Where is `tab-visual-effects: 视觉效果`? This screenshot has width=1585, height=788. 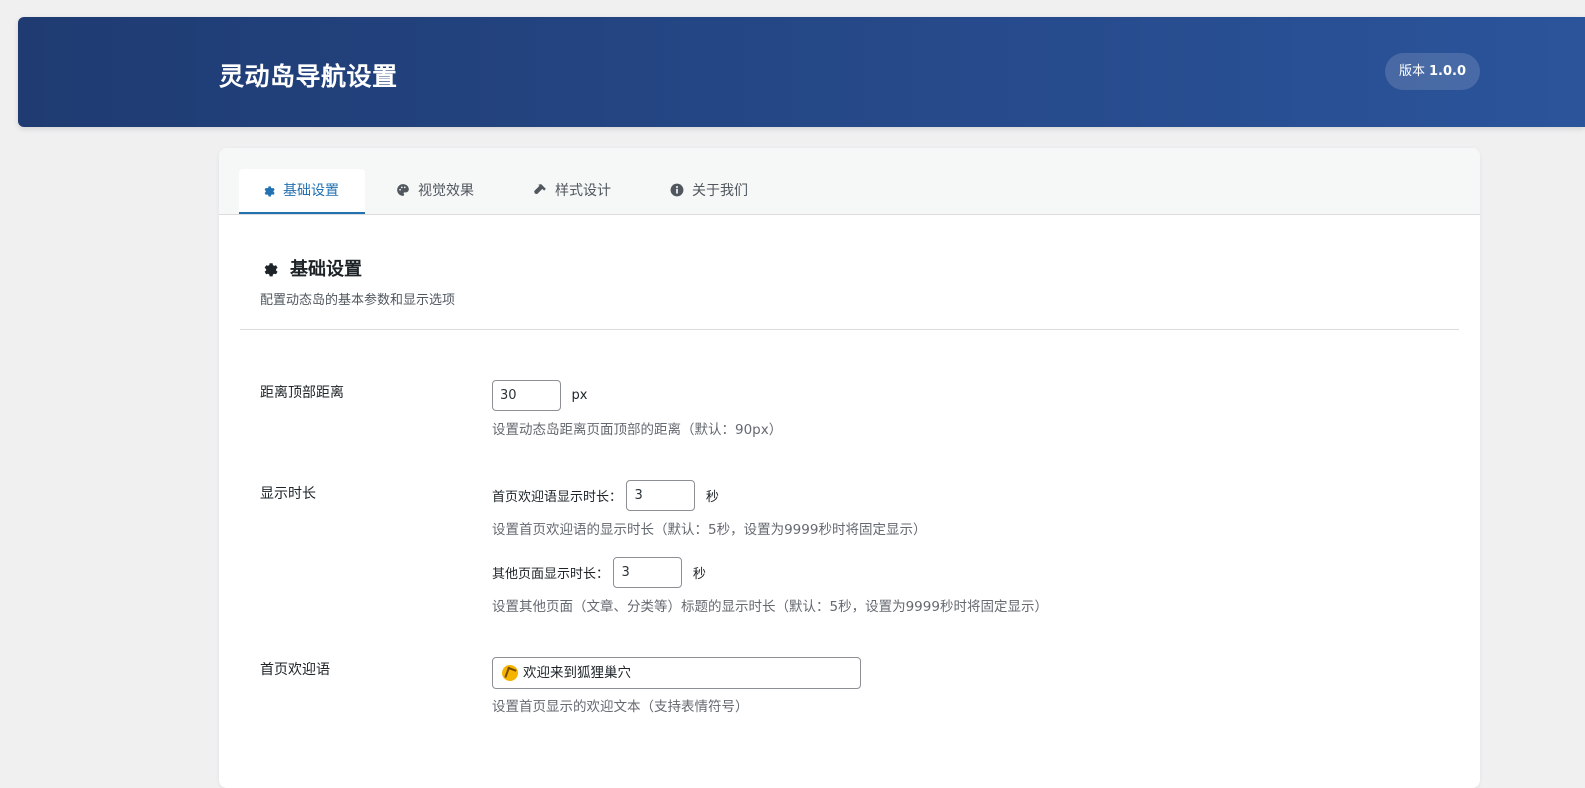
tab-visual-effects: 视觉效果 is located at coordinates (434, 191).